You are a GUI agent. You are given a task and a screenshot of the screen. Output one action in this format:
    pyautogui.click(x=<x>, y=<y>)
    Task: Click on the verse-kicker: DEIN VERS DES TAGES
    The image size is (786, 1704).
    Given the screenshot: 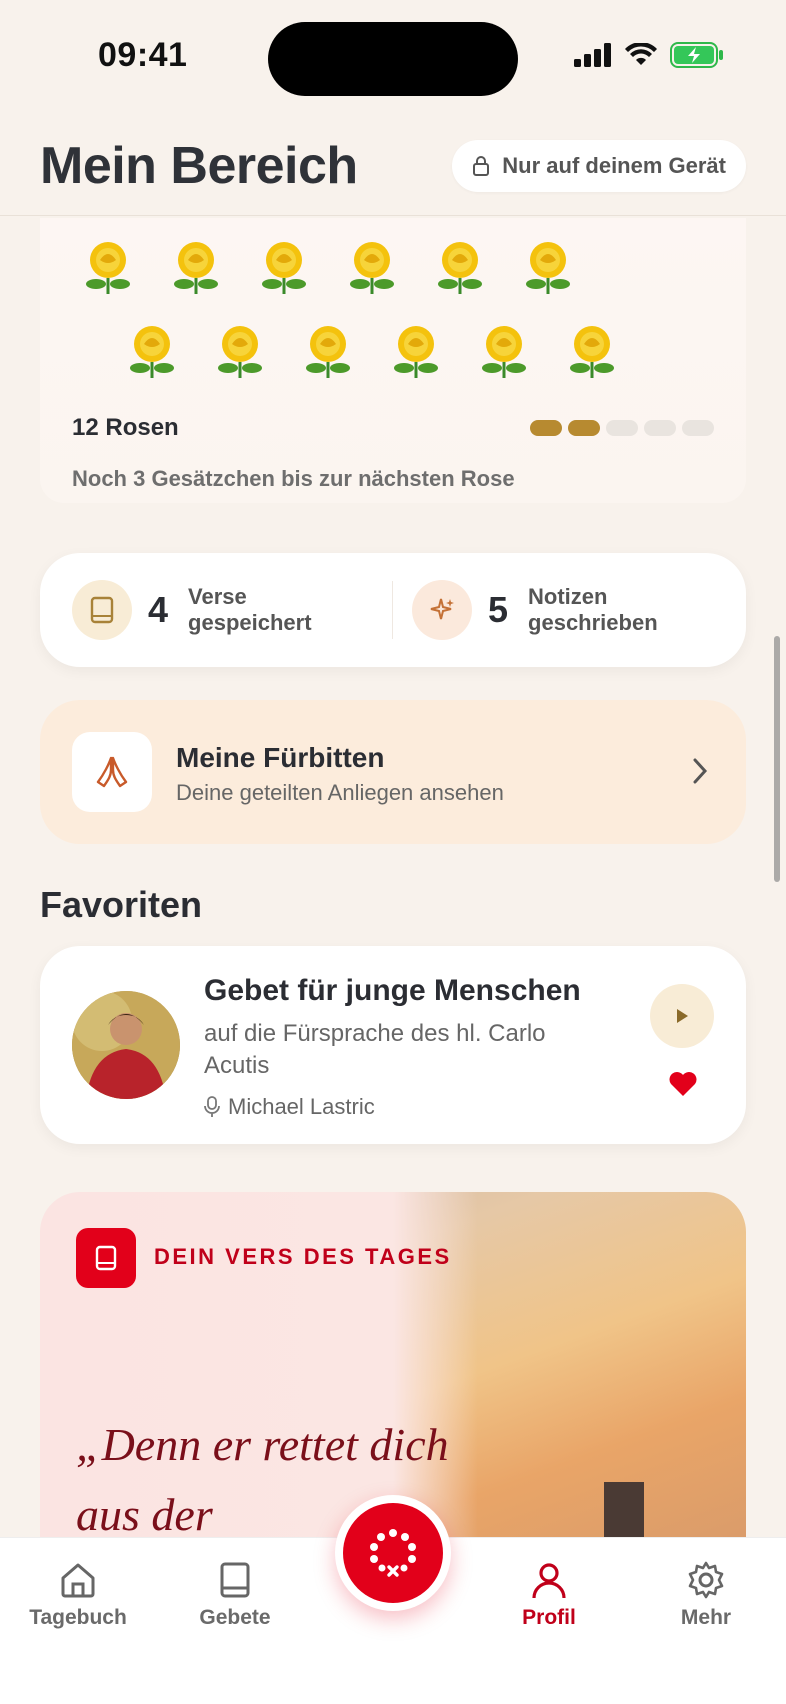 What is the action you would take?
    pyautogui.click(x=303, y=1256)
    